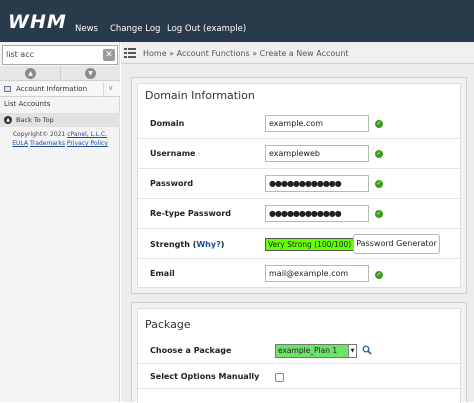 The width and height of the screenshot is (474, 403). Describe the element at coordinates (173, 153) in the screenshot. I see `username-label: Username` at that location.